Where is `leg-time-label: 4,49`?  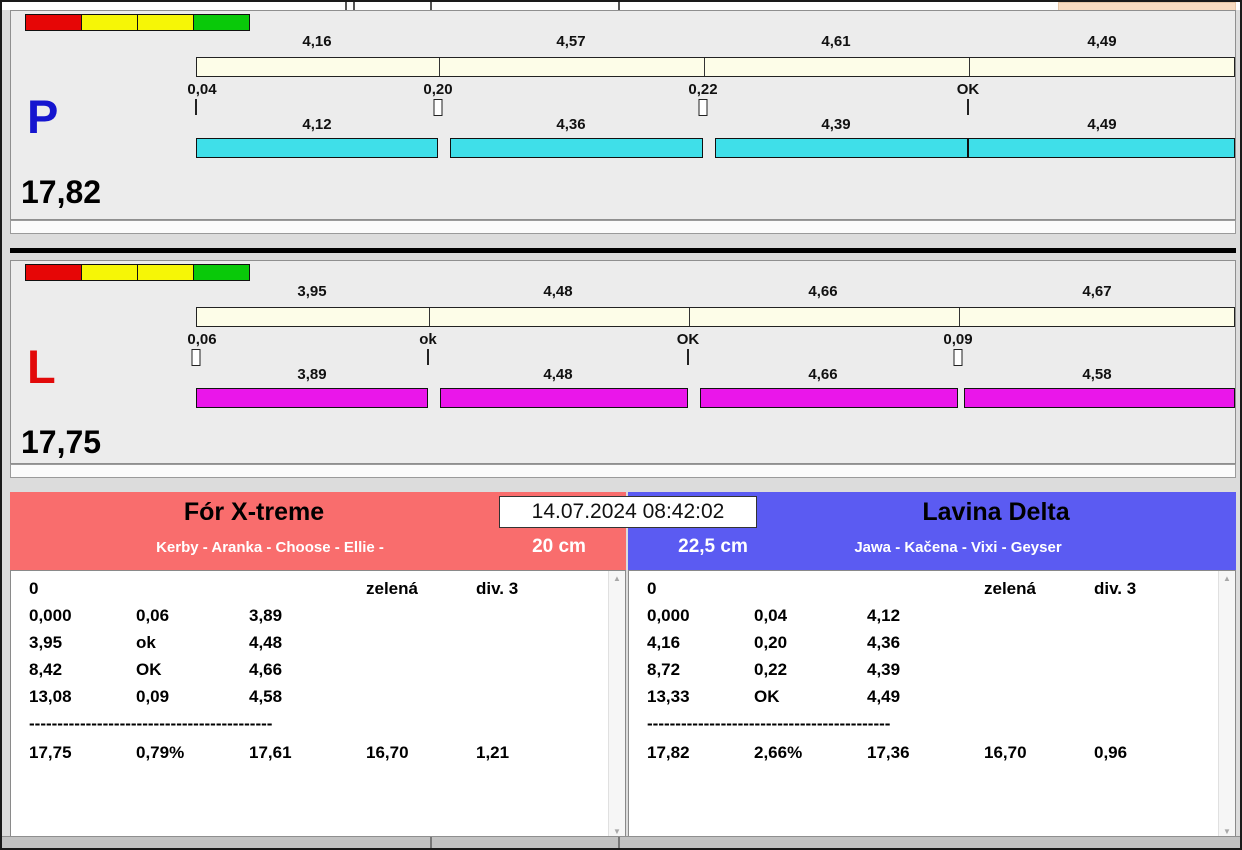
leg-time-label: 4,49 is located at coordinates (1102, 124).